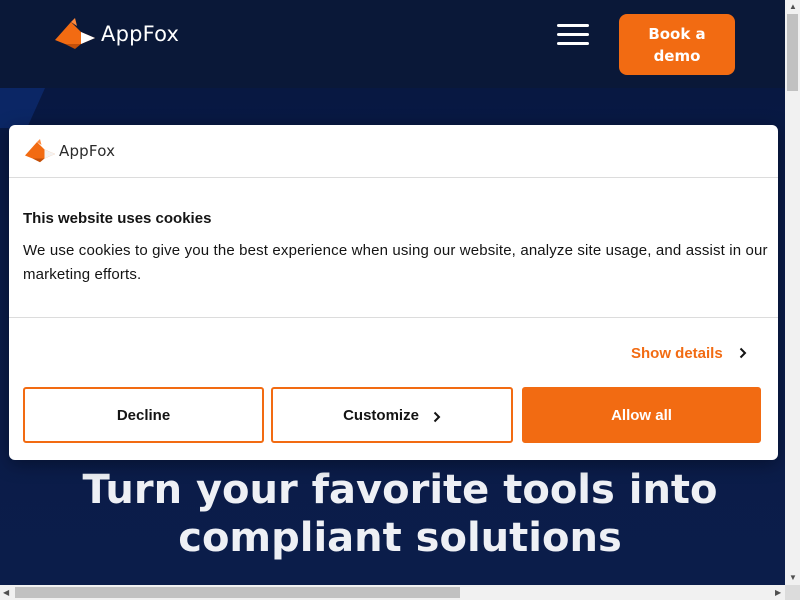 The width and height of the screenshot is (800, 600). I want to click on dialog-logo: AppFox, so click(70, 151).